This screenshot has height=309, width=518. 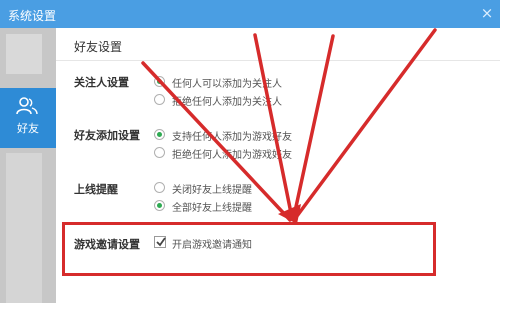 What do you see at coordinates (227, 102) in the screenshot?
I see `option-label: 拒绝任何人添加为关注人` at bounding box center [227, 102].